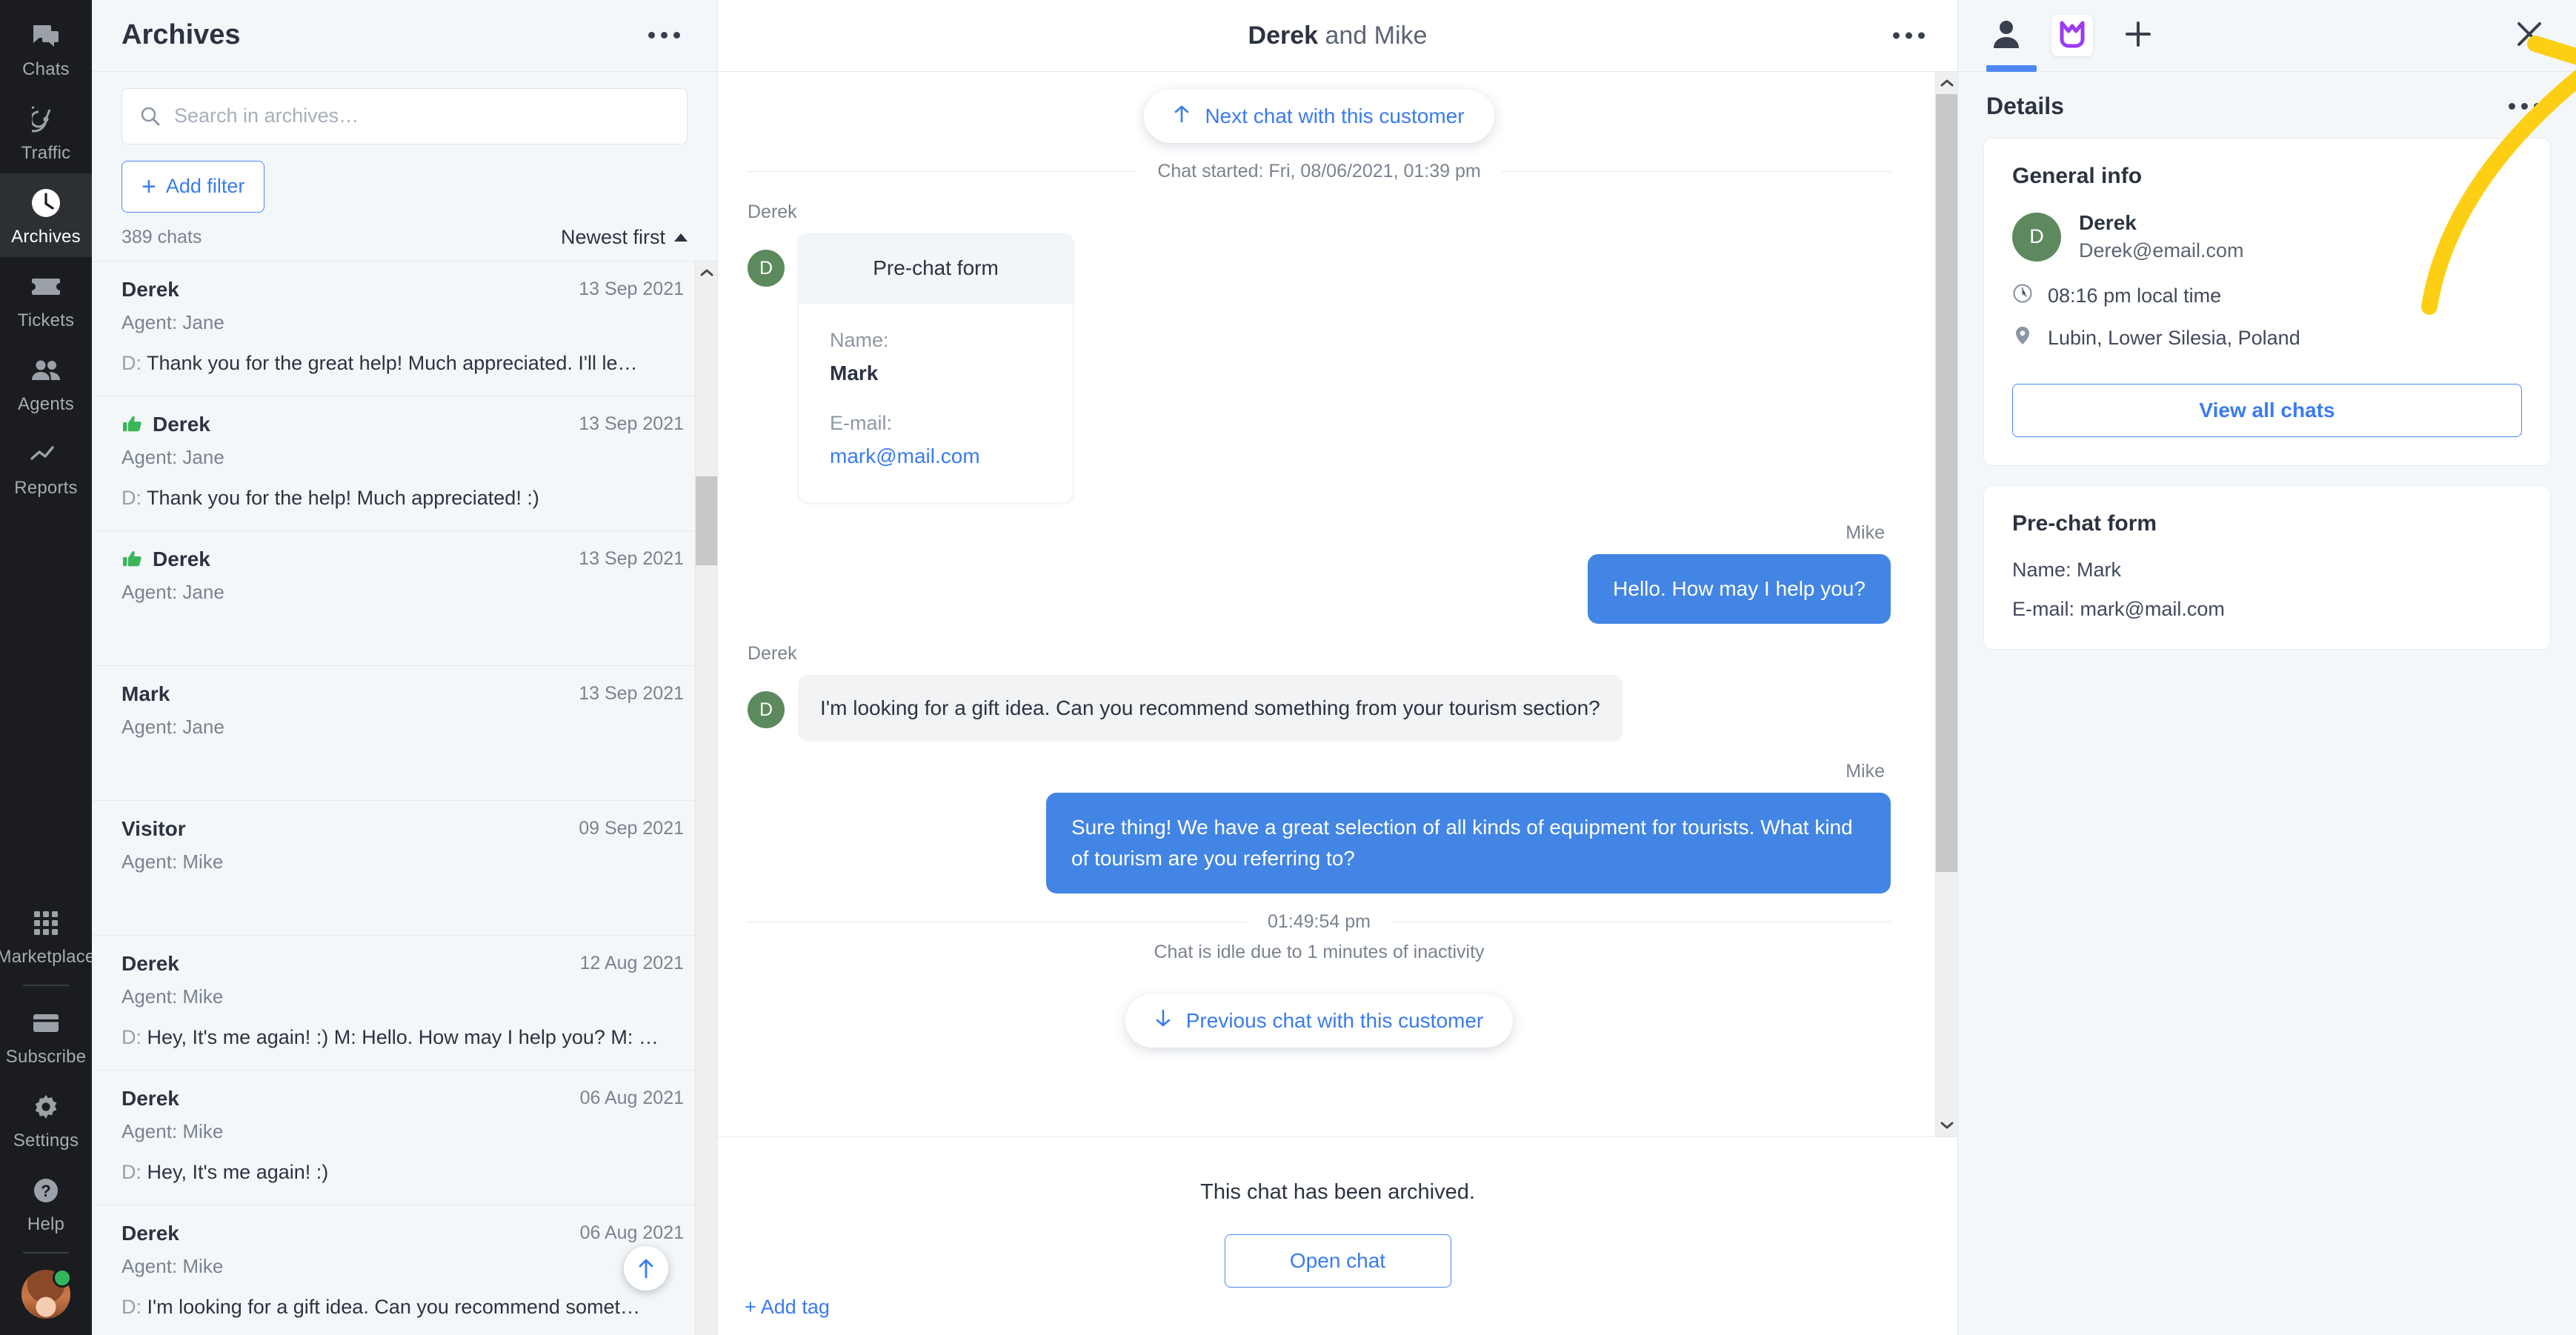 This screenshot has height=1335, width=2576. I want to click on chat-title: Derek and Mike, so click(1338, 36).